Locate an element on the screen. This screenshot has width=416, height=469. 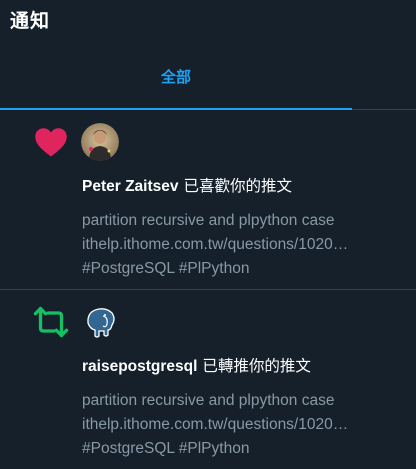
tab-bar: 全部 is located at coordinates (208, 81).